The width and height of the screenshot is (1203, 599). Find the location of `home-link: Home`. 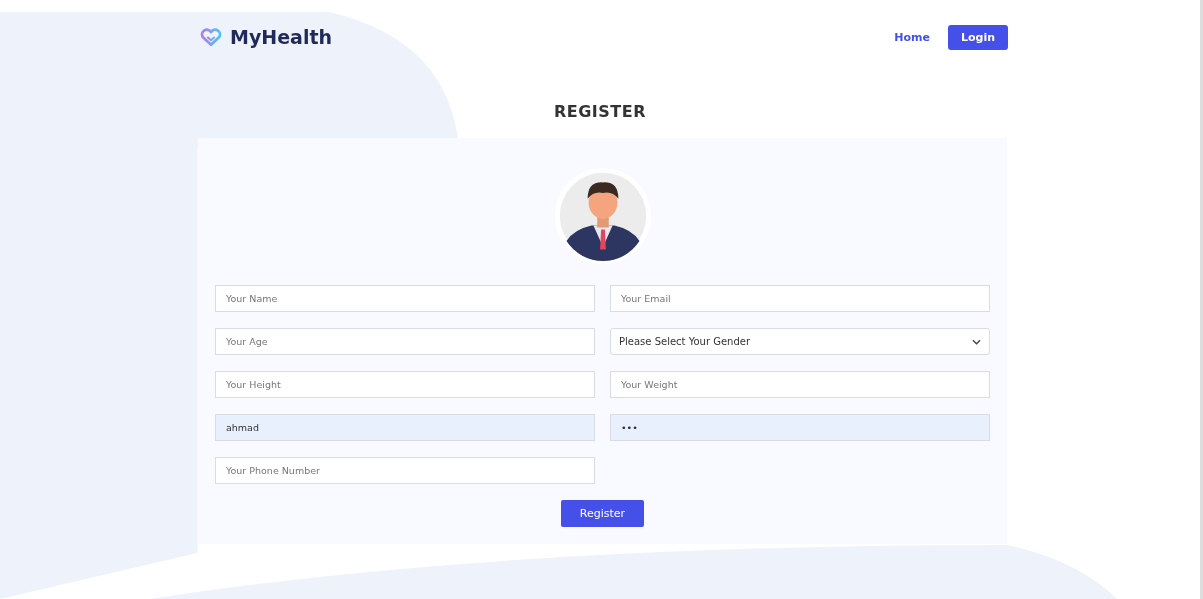

home-link: Home is located at coordinates (912, 37).